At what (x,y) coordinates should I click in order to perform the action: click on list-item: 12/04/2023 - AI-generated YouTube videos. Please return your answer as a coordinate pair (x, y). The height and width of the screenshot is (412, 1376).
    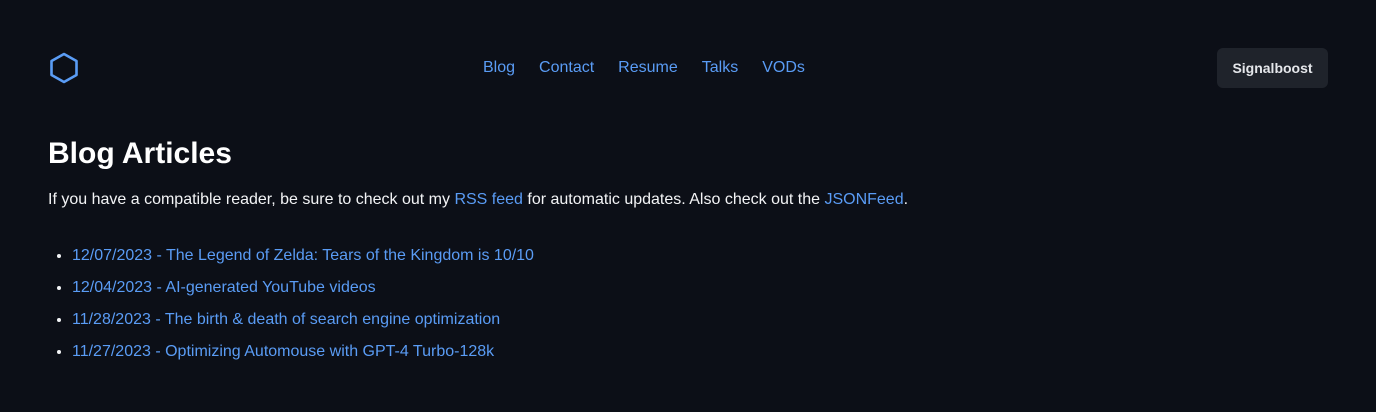
    Looking at the image, I should click on (700, 288).